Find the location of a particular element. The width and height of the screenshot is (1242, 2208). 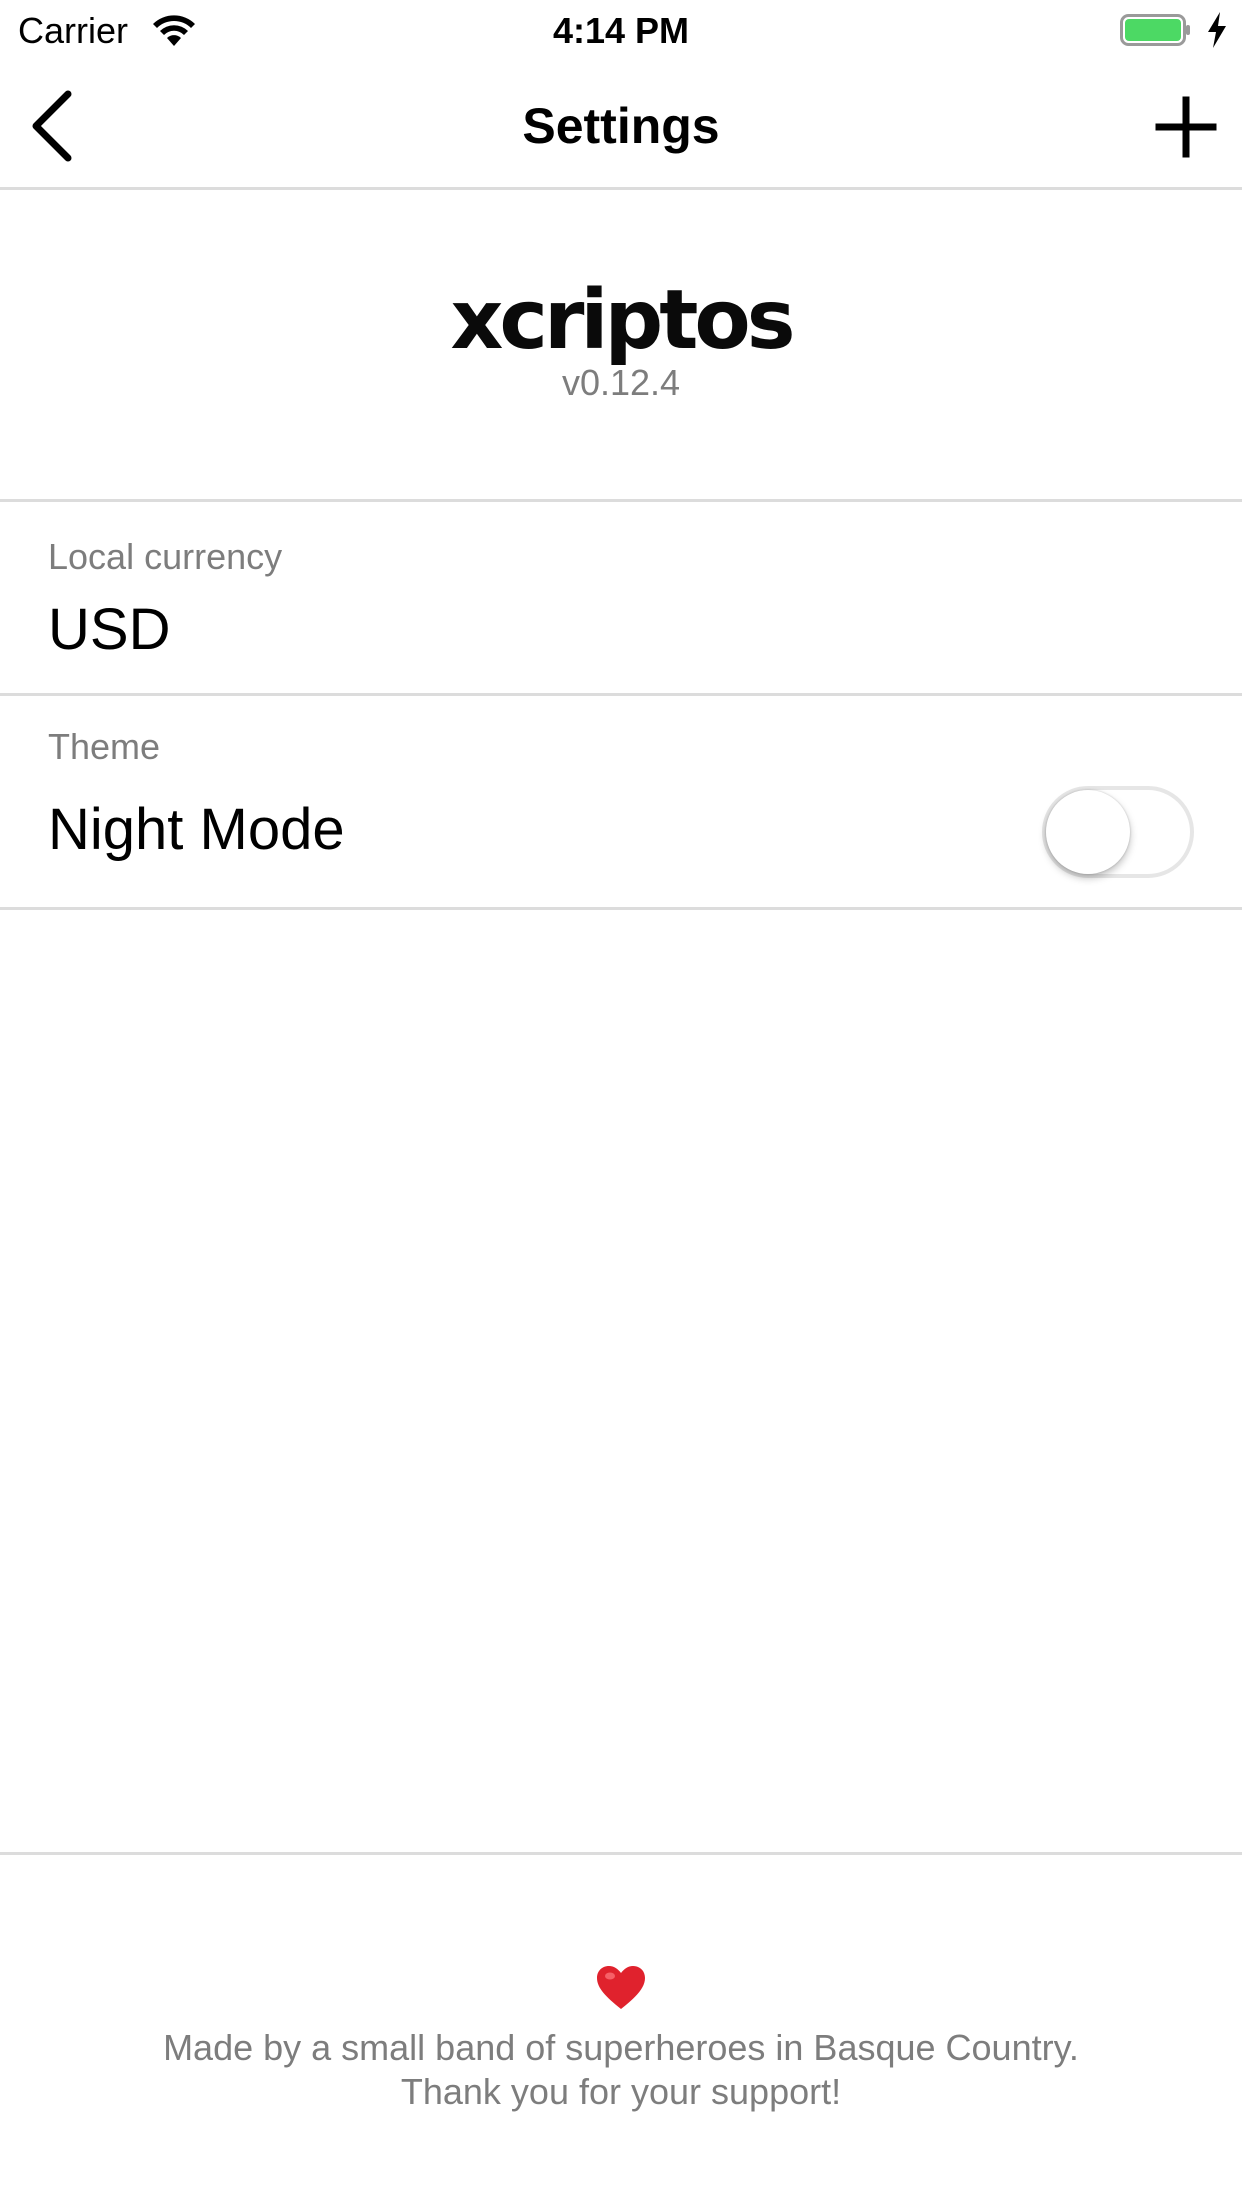

night-mode-label: Night Mode is located at coordinates (196, 829).